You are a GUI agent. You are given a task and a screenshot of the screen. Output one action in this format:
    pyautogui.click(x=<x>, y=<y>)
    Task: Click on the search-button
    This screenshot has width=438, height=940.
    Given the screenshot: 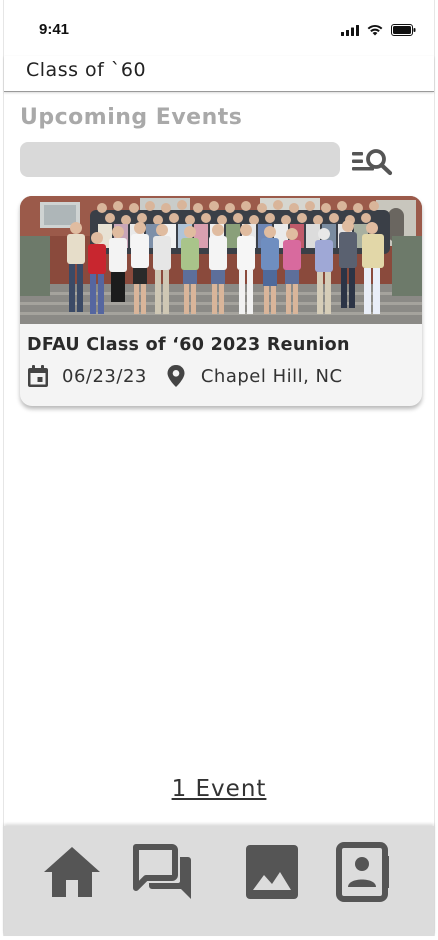 What is the action you would take?
    pyautogui.click(x=372, y=161)
    